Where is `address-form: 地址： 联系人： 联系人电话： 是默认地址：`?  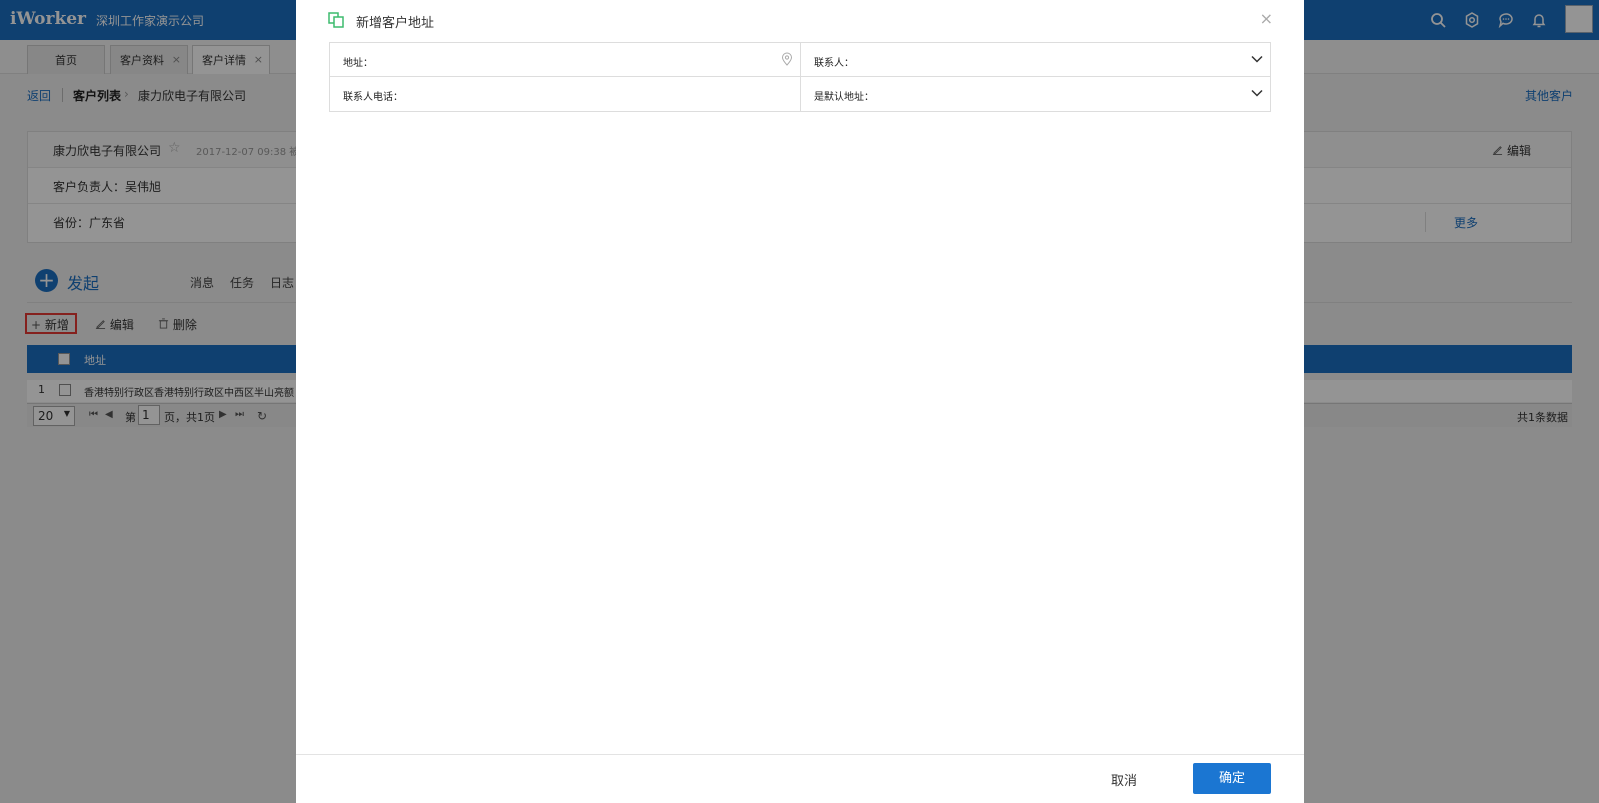 address-form: 地址： 联系人： 联系人电话： 是默认地址： is located at coordinates (800, 77).